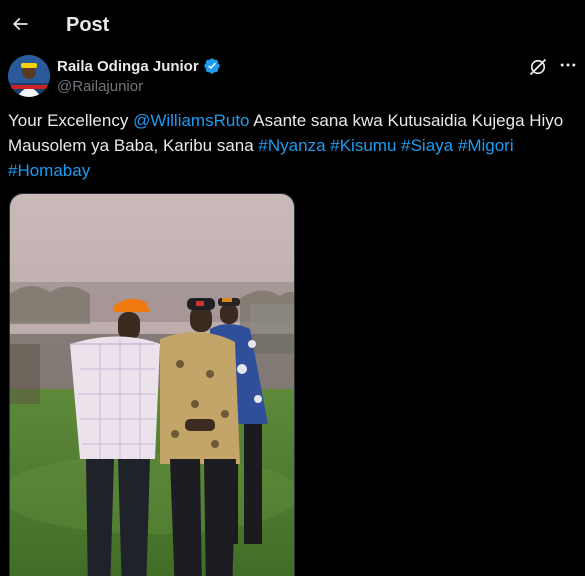  Describe the element at coordinates (568, 65) in the screenshot. I see `more-options-icon` at that location.